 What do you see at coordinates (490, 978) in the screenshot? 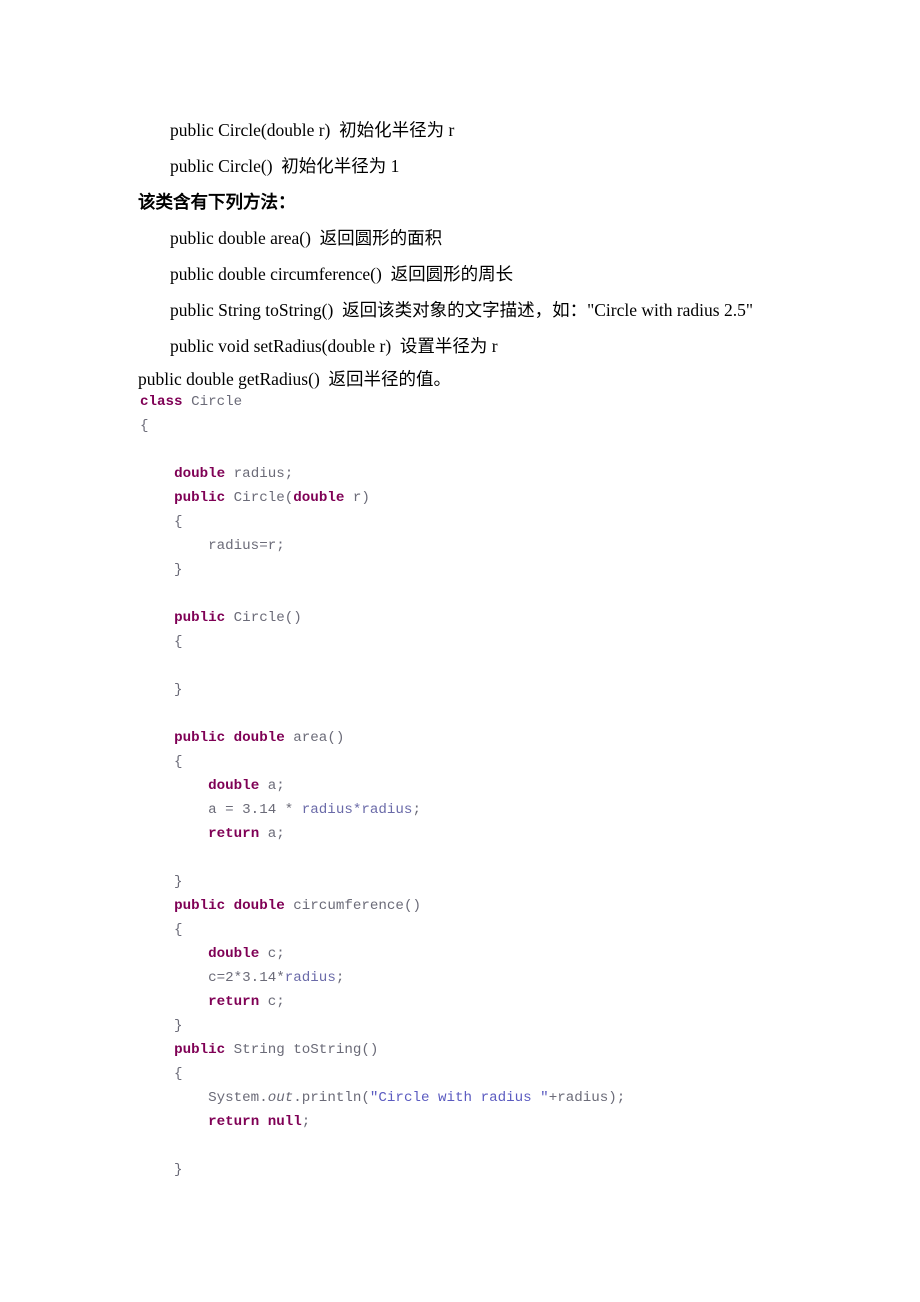
I see `code-line: c=2*3.14*radius;` at bounding box center [490, 978].